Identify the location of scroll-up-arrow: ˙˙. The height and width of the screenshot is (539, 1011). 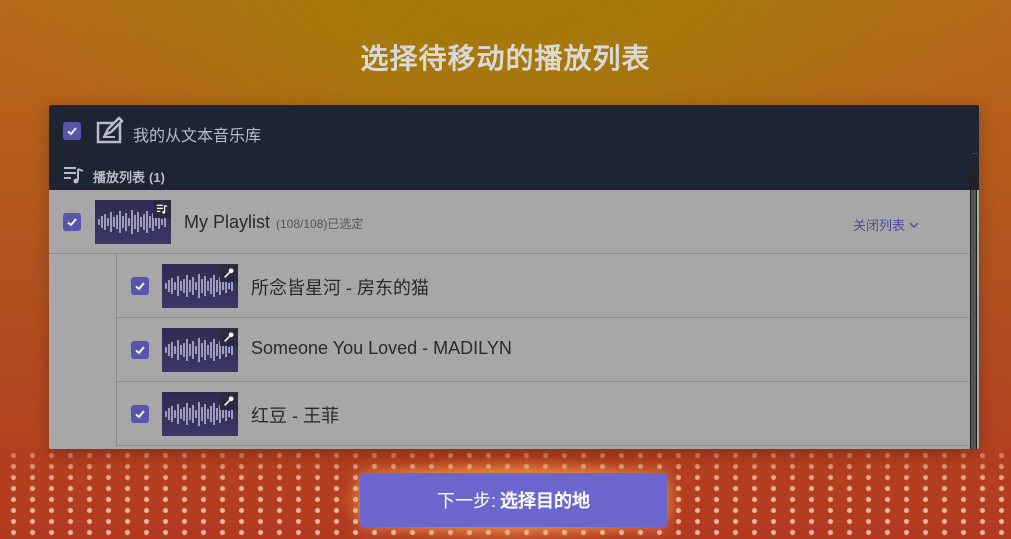
(975, 161).